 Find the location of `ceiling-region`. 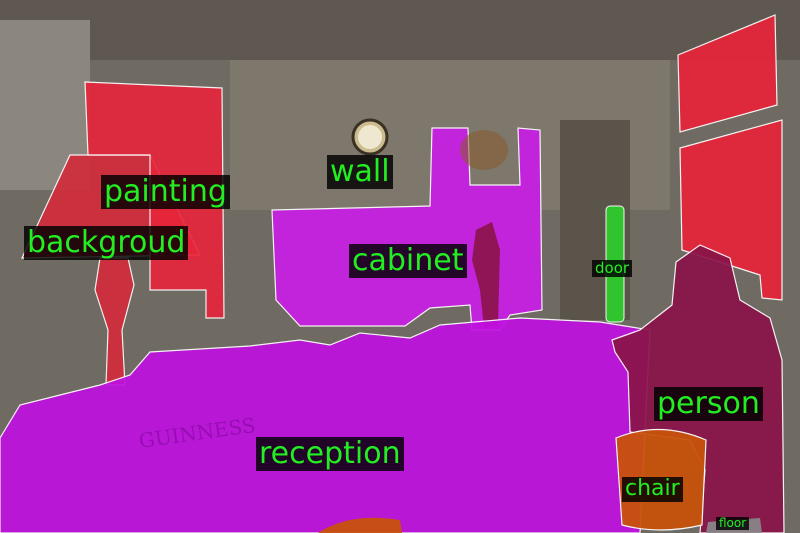

ceiling-region is located at coordinates (400, 30).